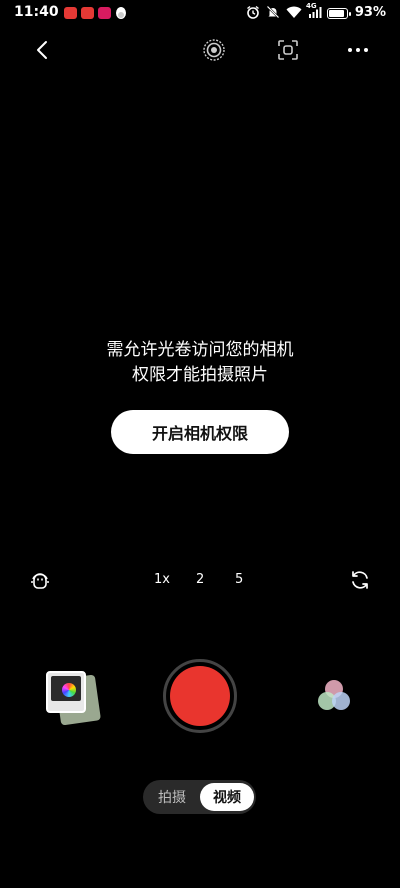 Image resolution: width=400 pixels, height=888 pixels. Describe the element at coordinates (370, 12) in the screenshot. I see `battery-percent: 93%` at that location.